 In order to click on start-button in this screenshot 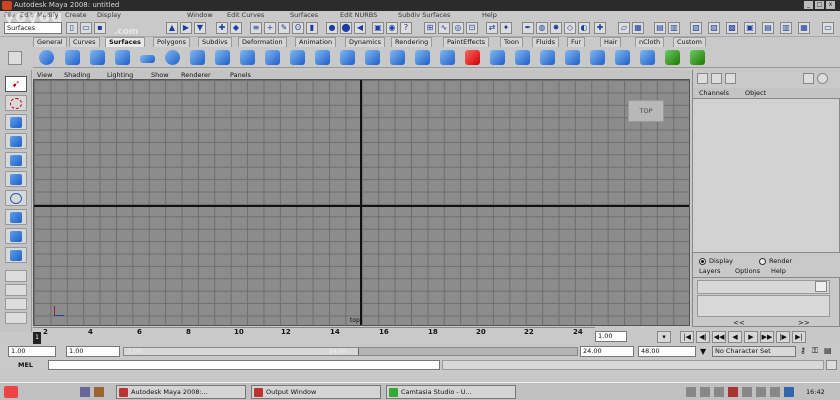, I will do `click(11, 392)`.